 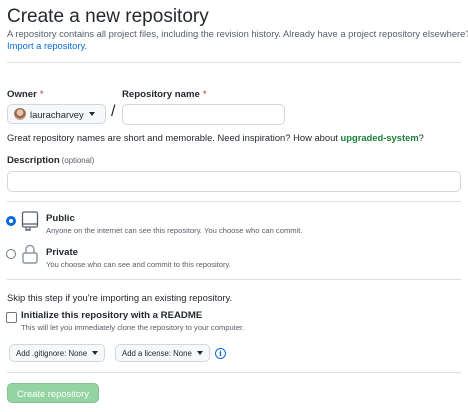 I want to click on repo-name-label: Repository name *, so click(x=164, y=94).